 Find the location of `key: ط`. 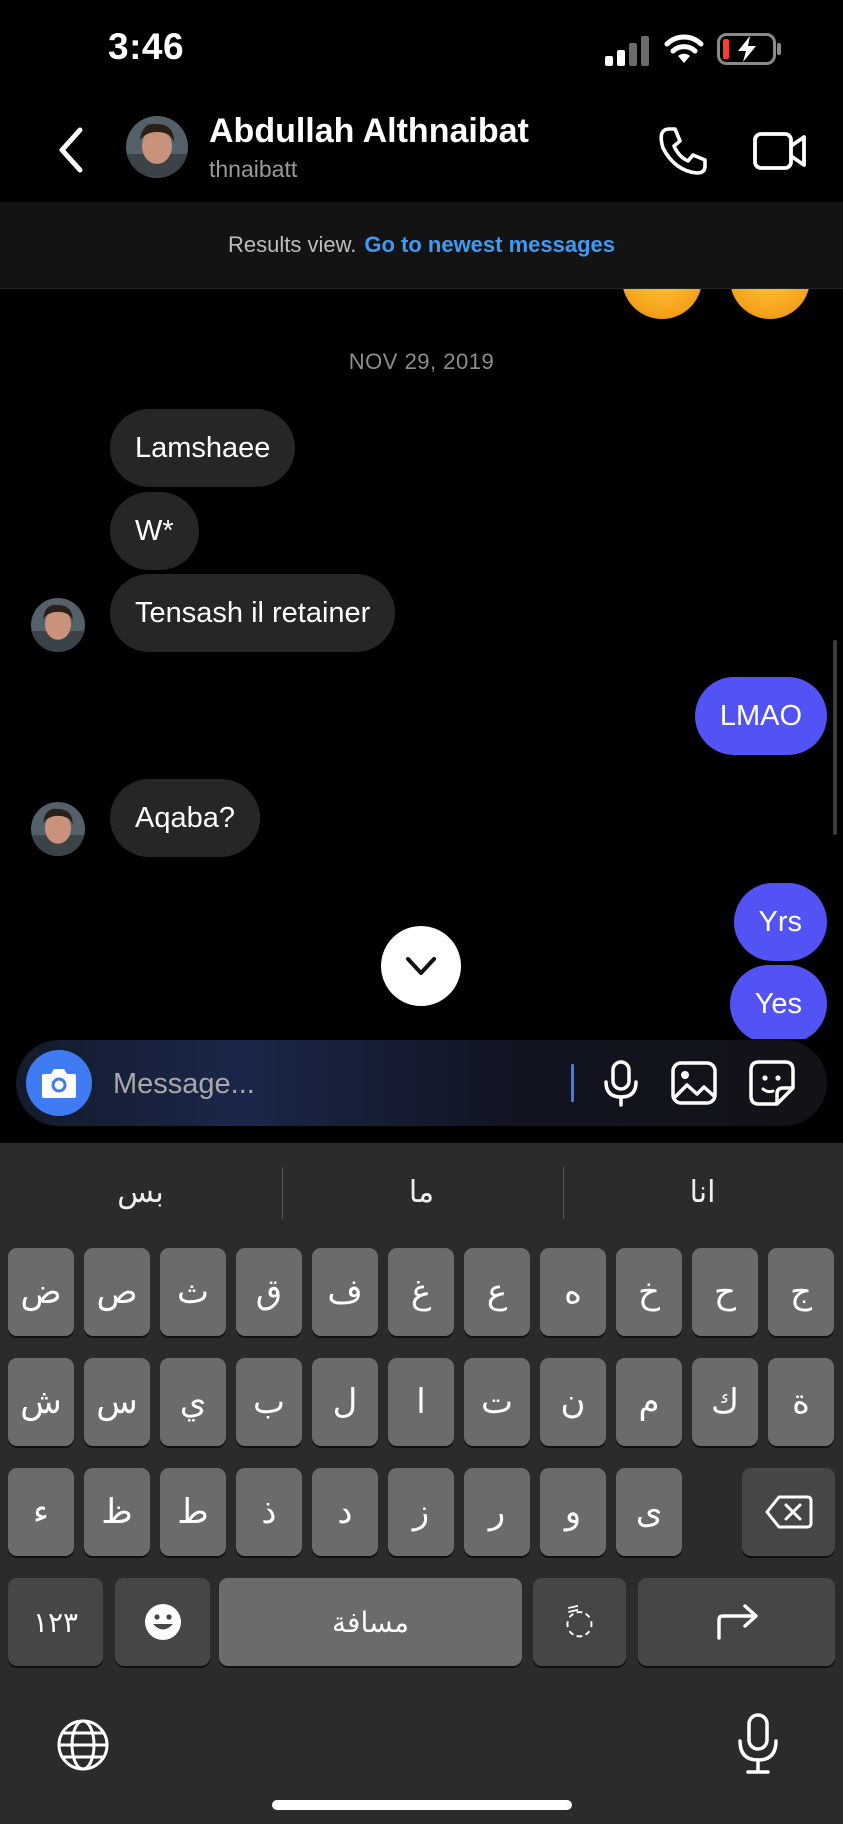

key: ط is located at coordinates (193, 1512).